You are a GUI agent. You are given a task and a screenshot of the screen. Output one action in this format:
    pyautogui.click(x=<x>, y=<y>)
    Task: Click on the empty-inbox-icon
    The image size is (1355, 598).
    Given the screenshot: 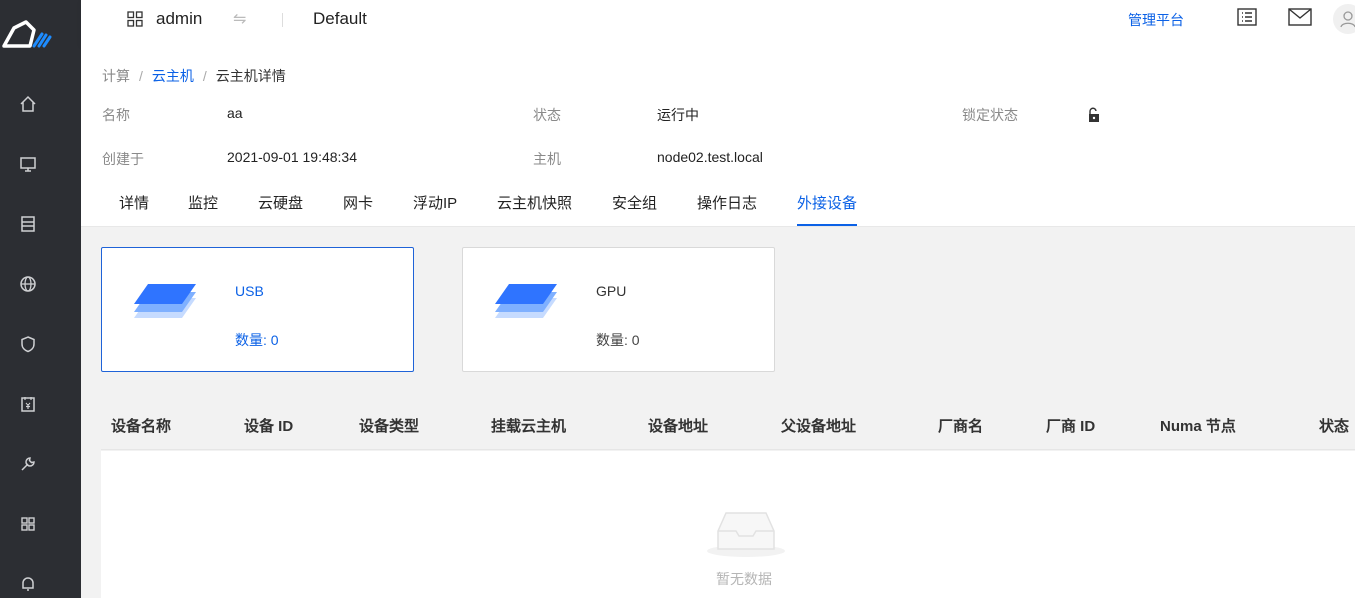 What is the action you would take?
    pyautogui.click(x=746, y=534)
    